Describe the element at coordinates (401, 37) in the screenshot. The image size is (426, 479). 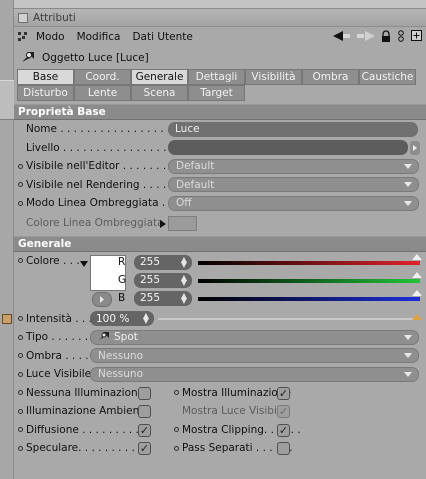
I see `link-chain-icon` at that location.